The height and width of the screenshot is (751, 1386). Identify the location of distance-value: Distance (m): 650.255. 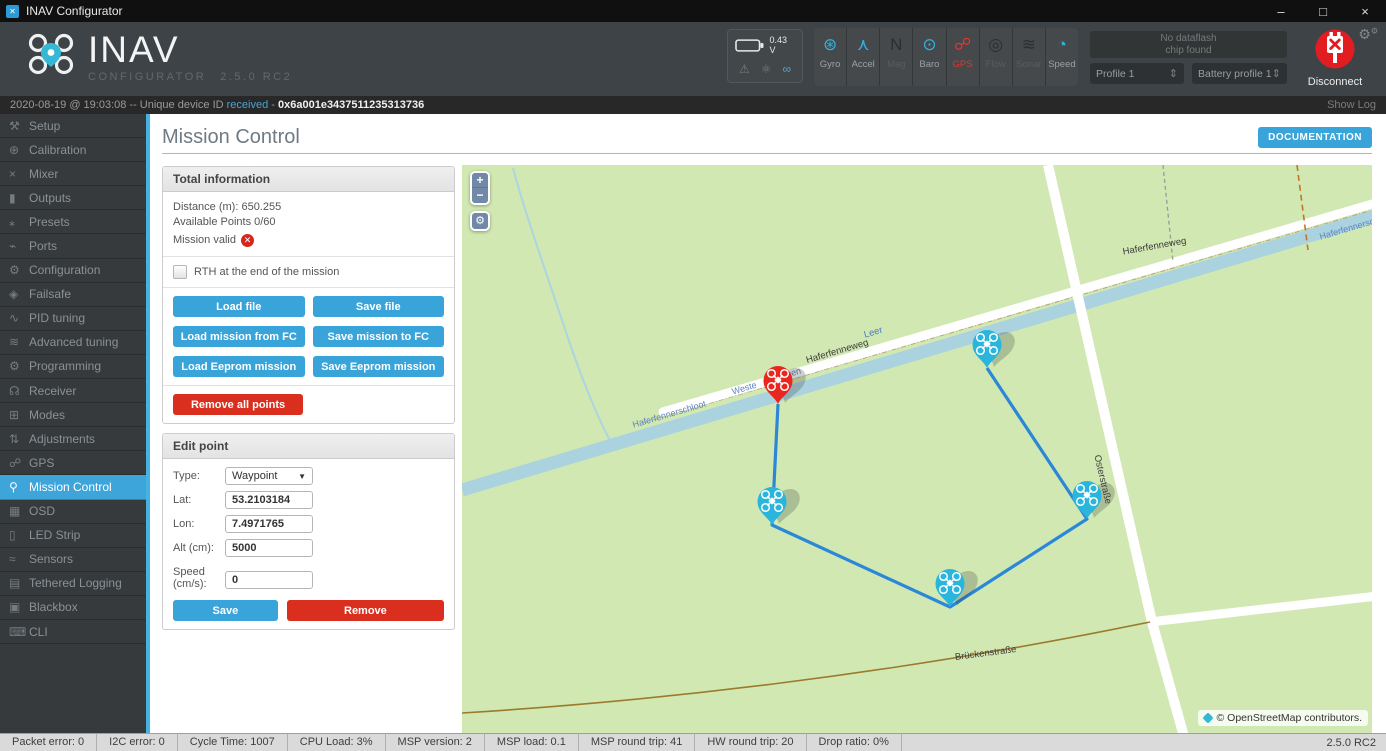
(227, 207).